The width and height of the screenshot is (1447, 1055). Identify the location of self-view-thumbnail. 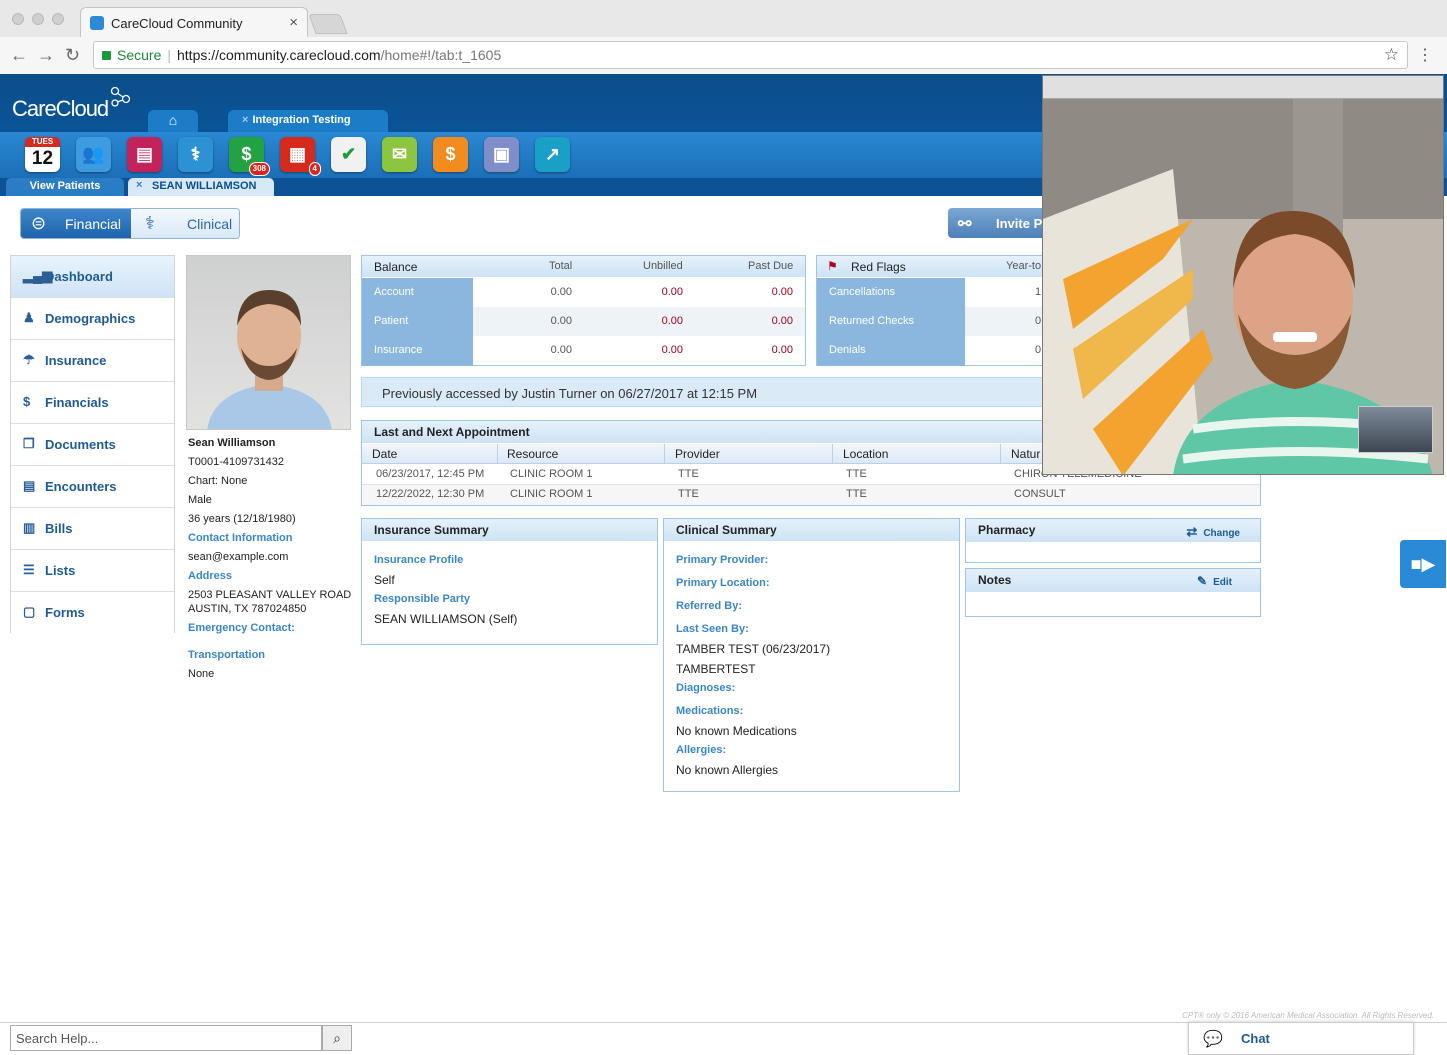
(1395, 429).